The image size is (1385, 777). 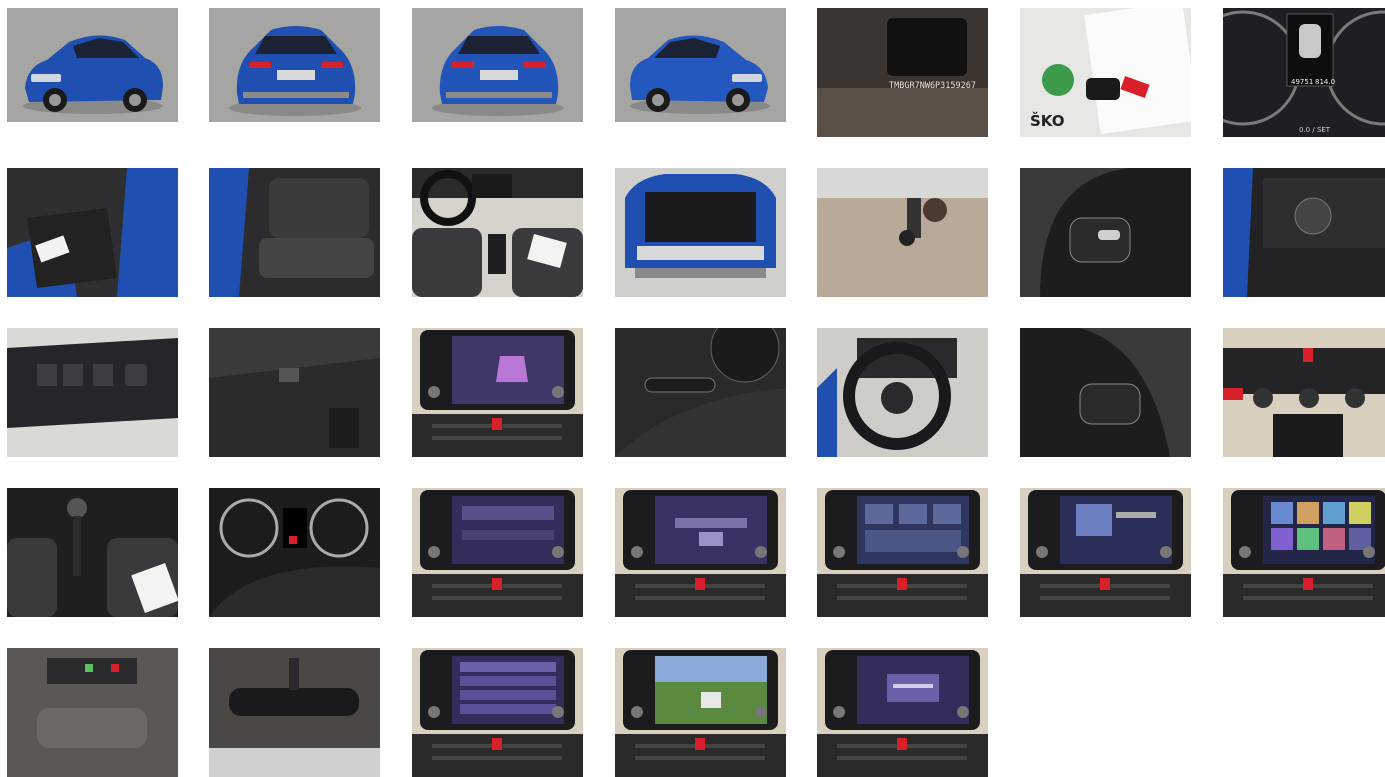 I want to click on photo-thumbnail-infotainment-camera, so click(x=700, y=712).